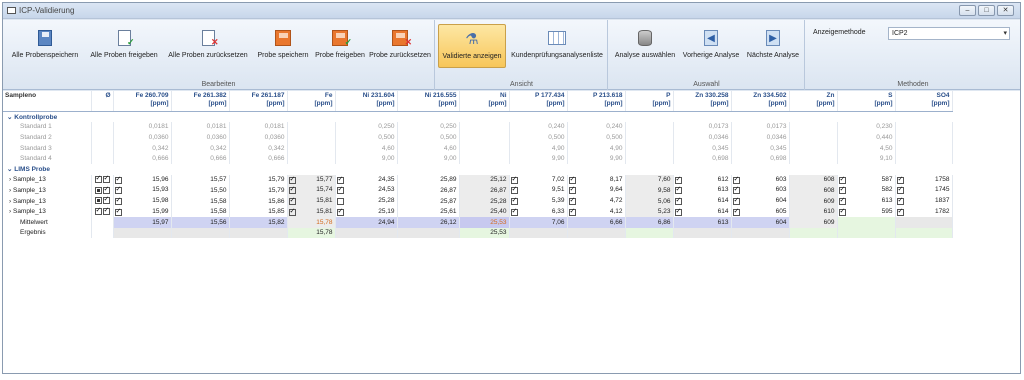 This screenshot has width=1024, height=380. What do you see at coordinates (484, 201) in the screenshot?
I see `cell-value: 25,28` at bounding box center [484, 201].